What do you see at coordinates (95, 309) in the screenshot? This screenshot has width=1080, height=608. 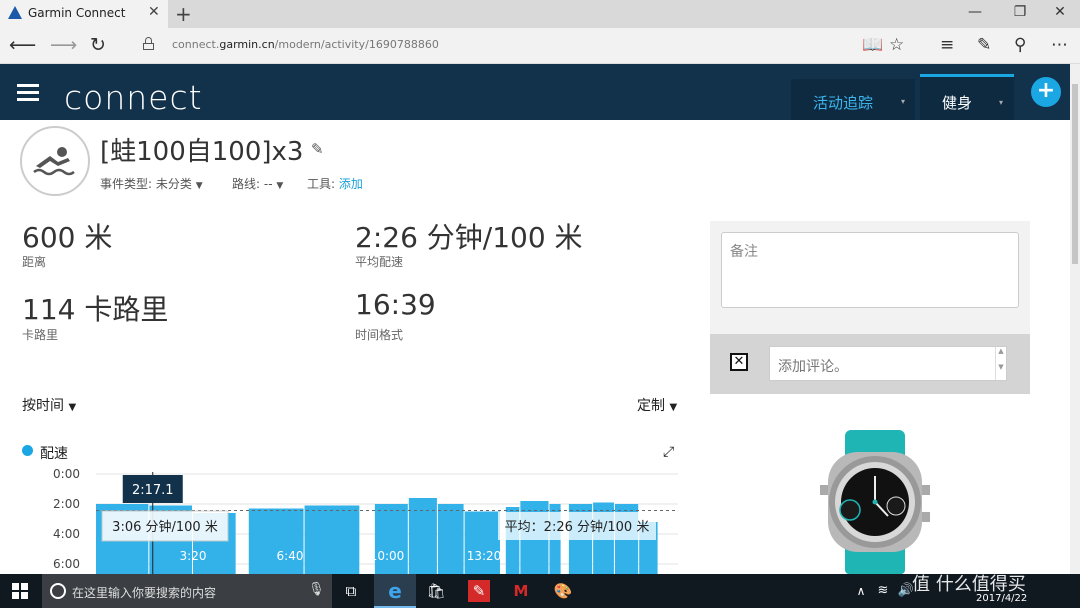 I see `calories-value: 114 卡路里` at bounding box center [95, 309].